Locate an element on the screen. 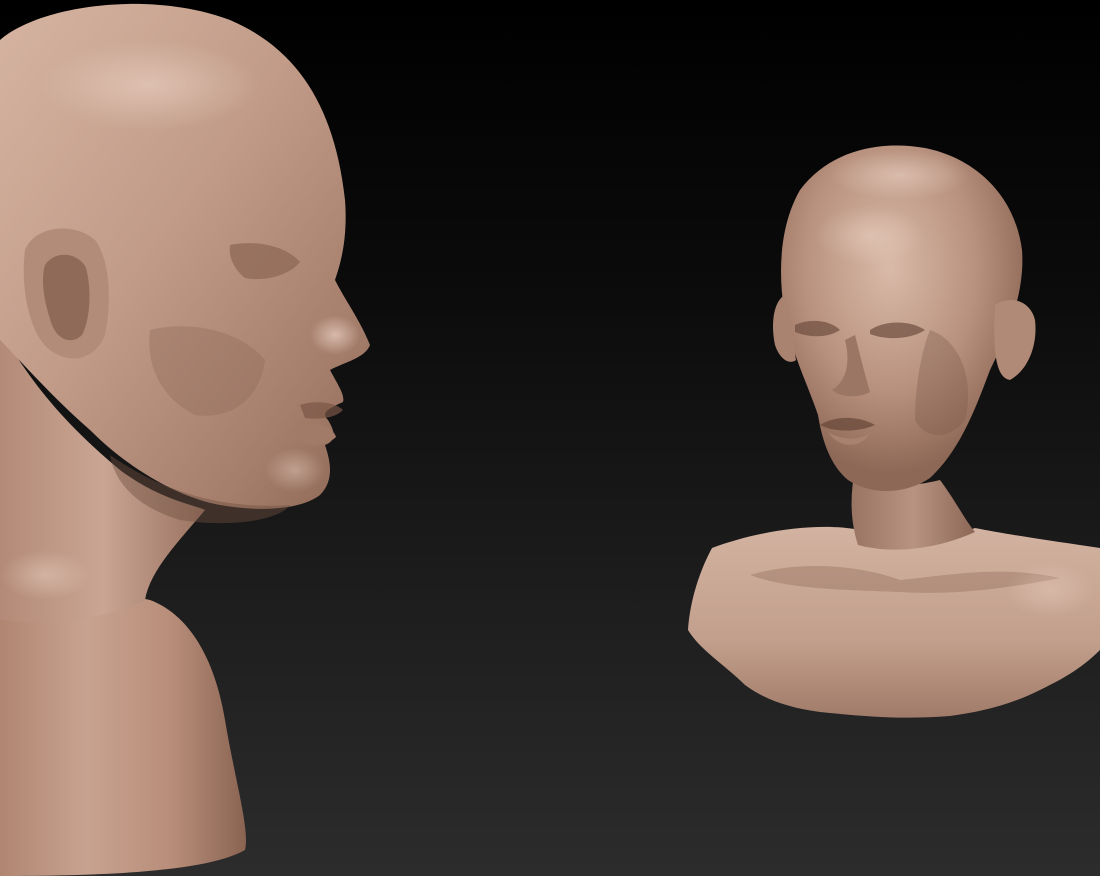 The width and height of the screenshot is (1100, 876). bust-crown-highlight is located at coordinates (900, 175).